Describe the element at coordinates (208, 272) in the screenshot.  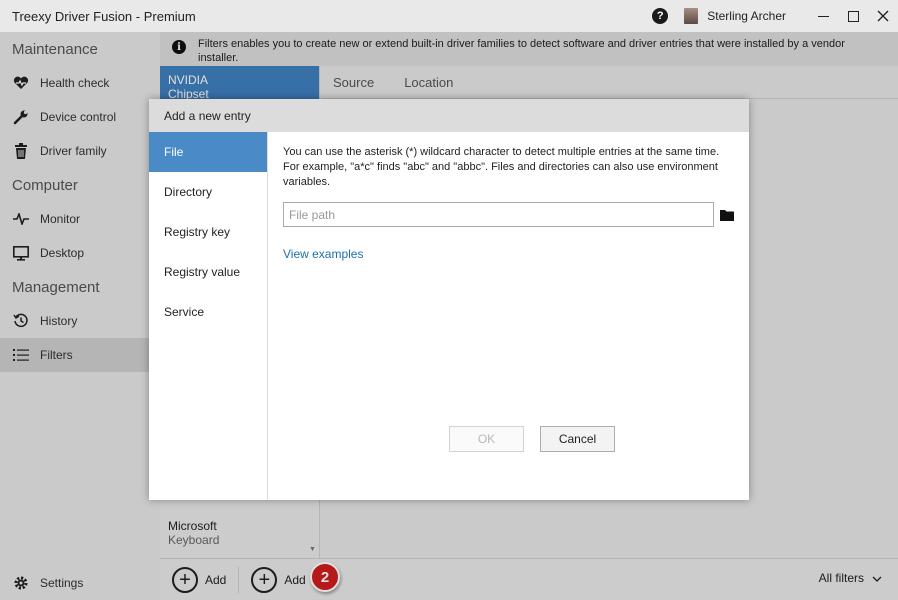
I see `tab-registry-value: Registry value` at that location.